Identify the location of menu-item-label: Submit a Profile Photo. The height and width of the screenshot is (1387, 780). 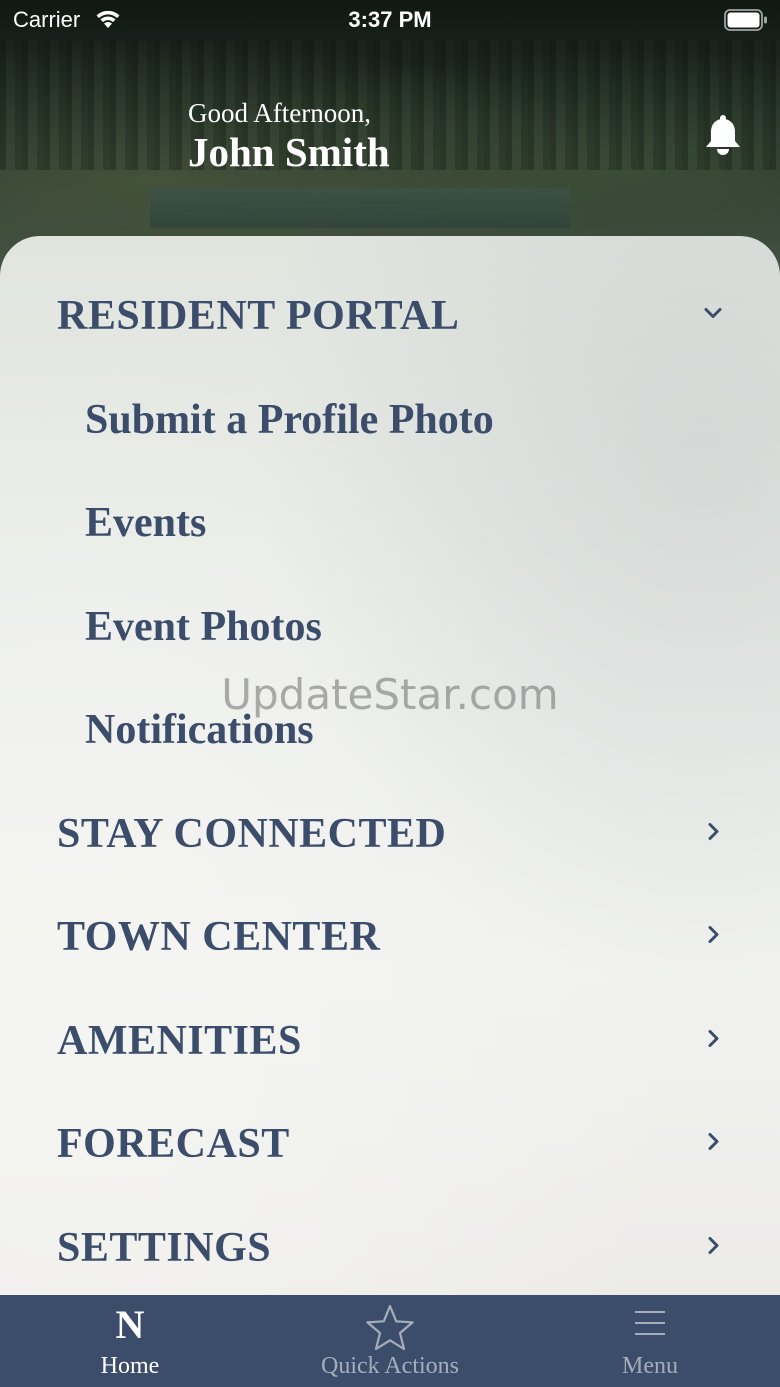
(289, 420).